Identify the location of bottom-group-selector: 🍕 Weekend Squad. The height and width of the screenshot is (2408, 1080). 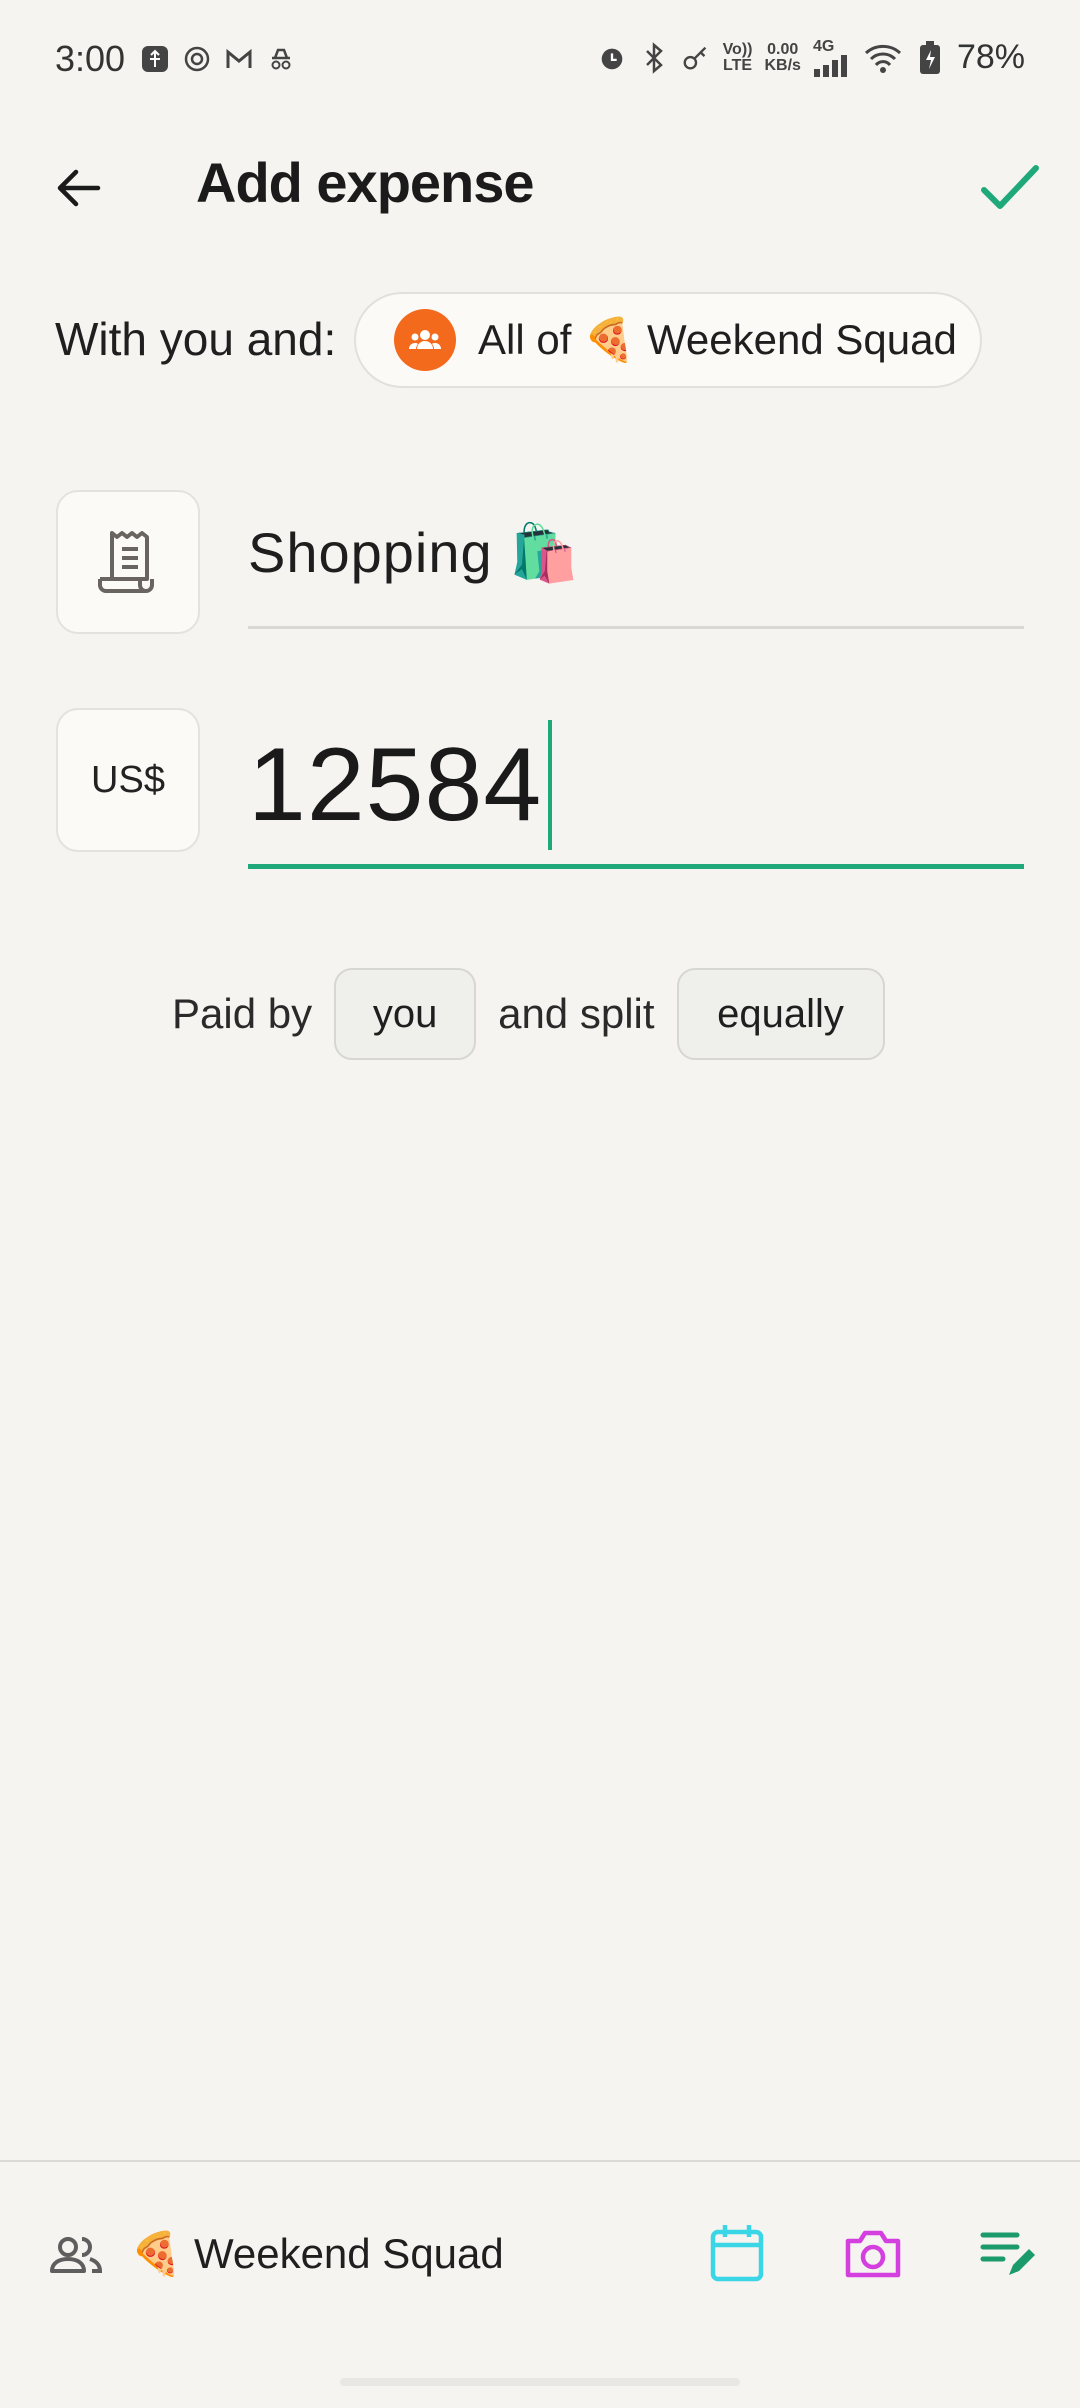
(276, 2254).